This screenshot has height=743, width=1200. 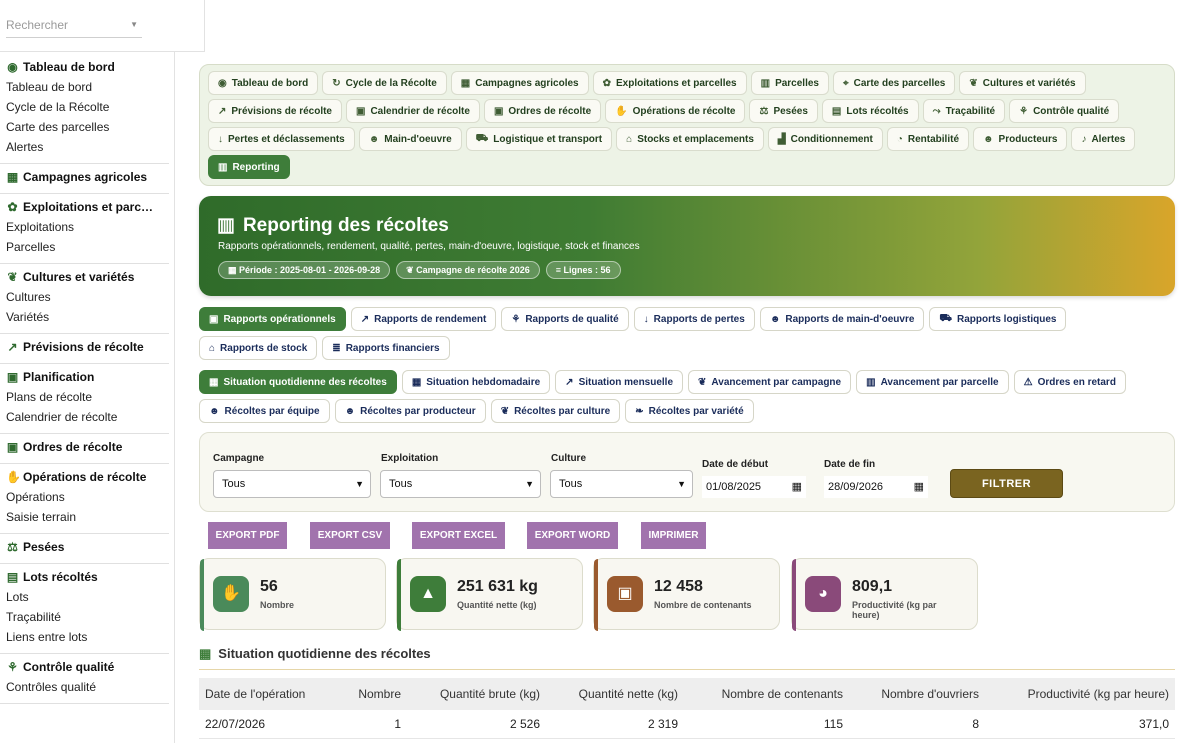 I want to click on sidebar-item-parcelles: Parcelles, so click(x=87, y=247).